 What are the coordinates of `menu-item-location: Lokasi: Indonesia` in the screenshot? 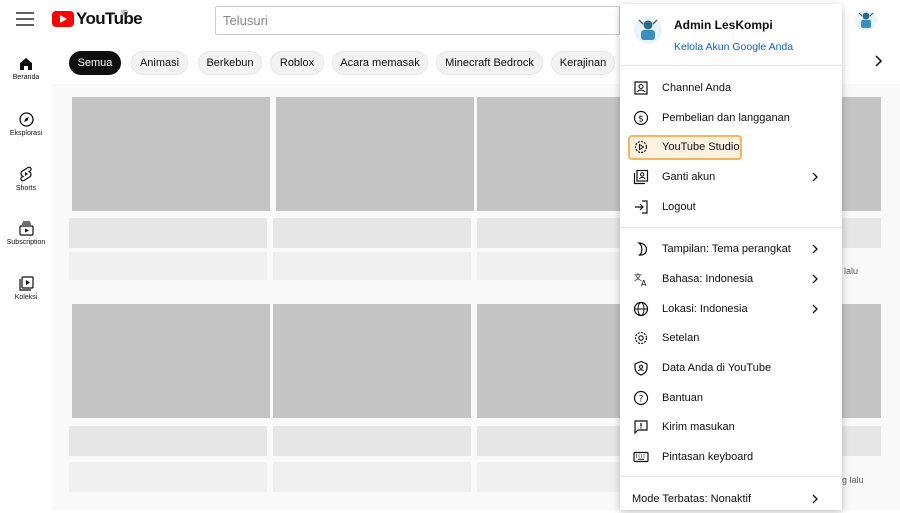 It's located at (731, 309).